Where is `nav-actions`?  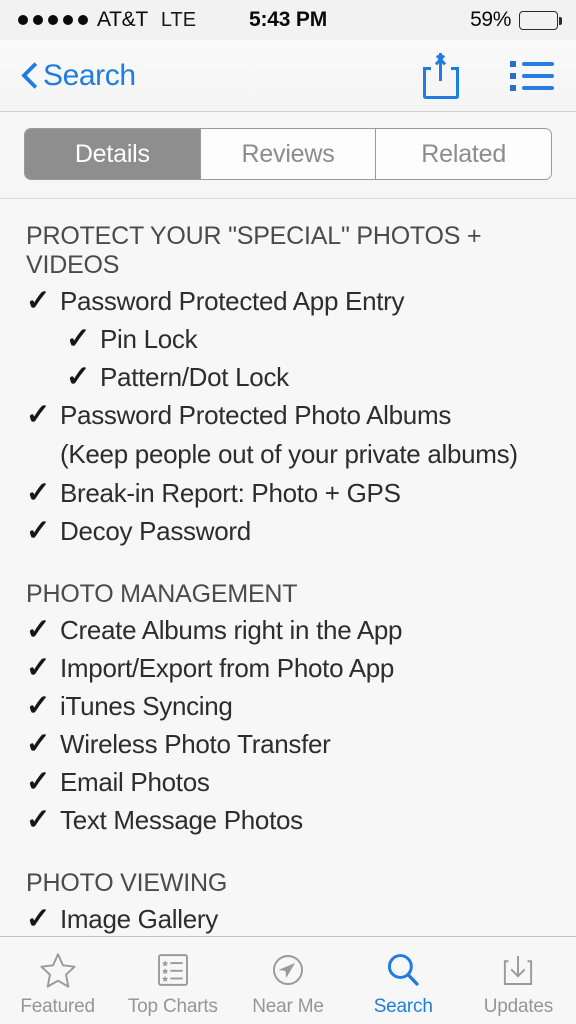 nav-actions is located at coordinates (487, 75).